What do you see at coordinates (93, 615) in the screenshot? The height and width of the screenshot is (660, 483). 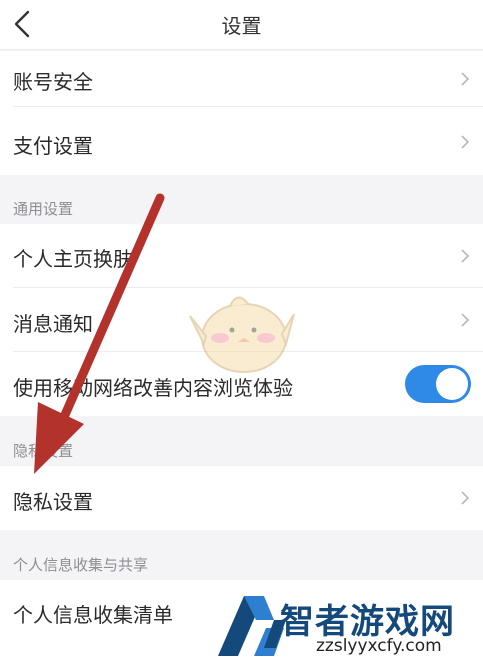 I see `row-label: 个人信息收集清单` at bounding box center [93, 615].